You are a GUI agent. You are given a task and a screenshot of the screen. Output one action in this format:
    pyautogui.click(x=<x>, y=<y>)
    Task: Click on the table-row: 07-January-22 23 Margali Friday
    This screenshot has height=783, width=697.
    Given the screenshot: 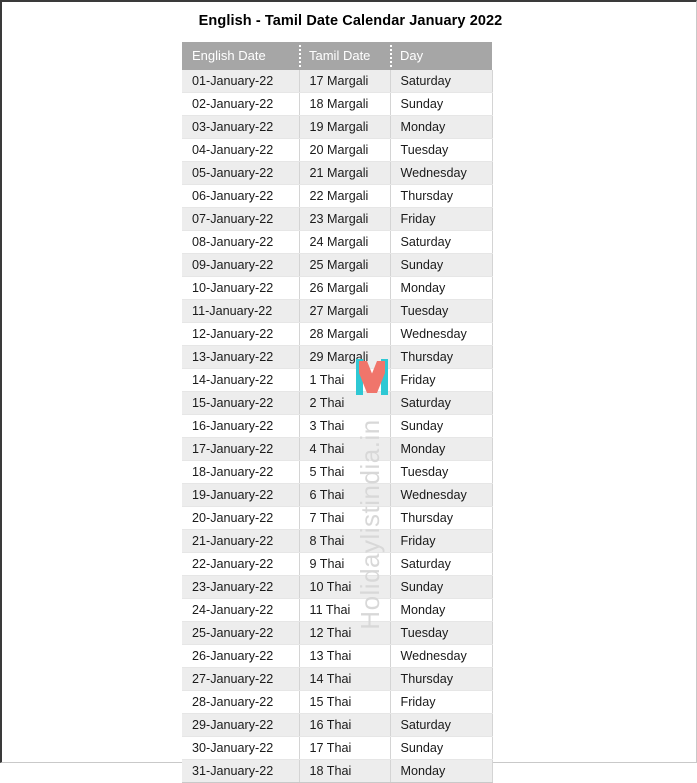 What is the action you would take?
    pyautogui.click(x=337, y=219)
    